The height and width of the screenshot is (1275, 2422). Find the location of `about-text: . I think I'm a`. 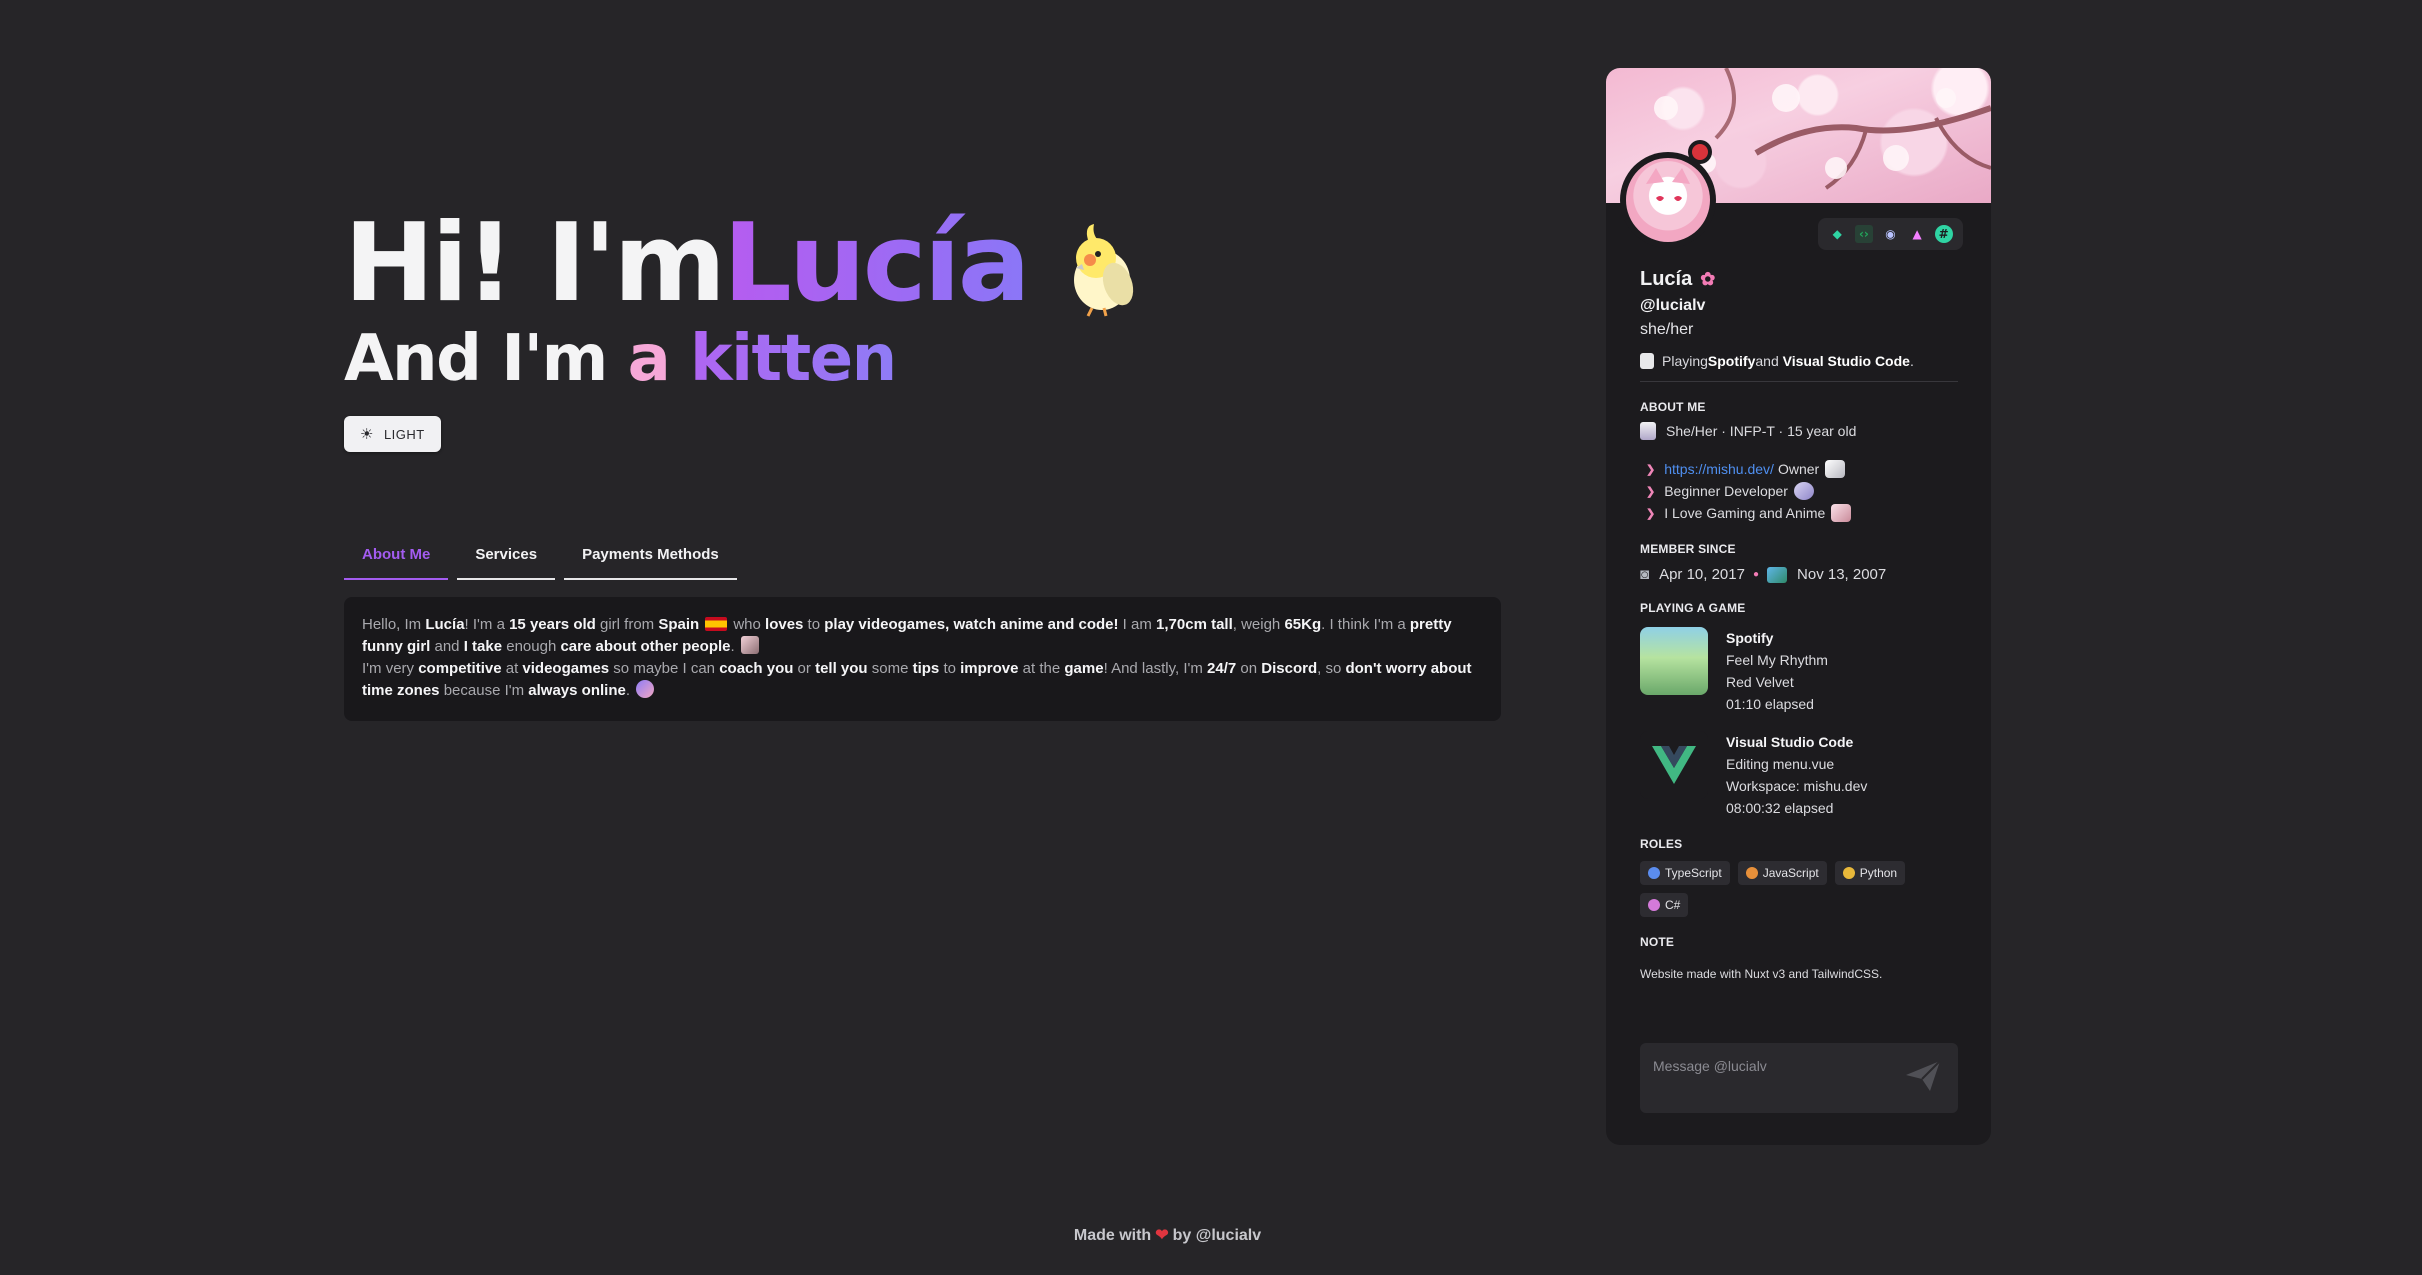

about-text: . I think I'm a is located at coordinates (1365, 624).